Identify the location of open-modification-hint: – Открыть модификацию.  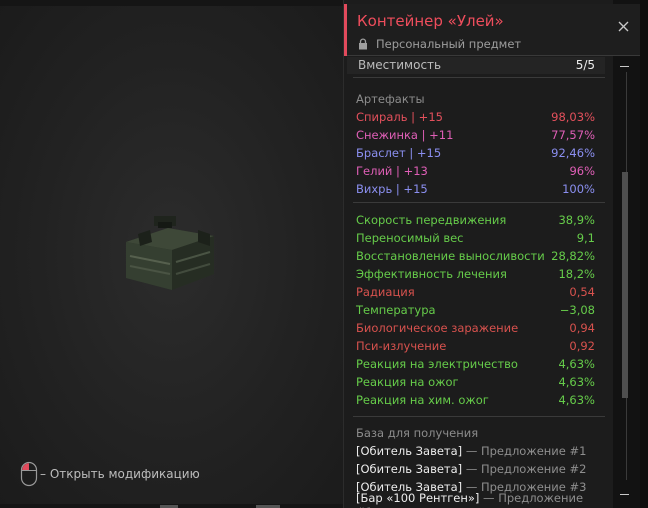
(110, 474).